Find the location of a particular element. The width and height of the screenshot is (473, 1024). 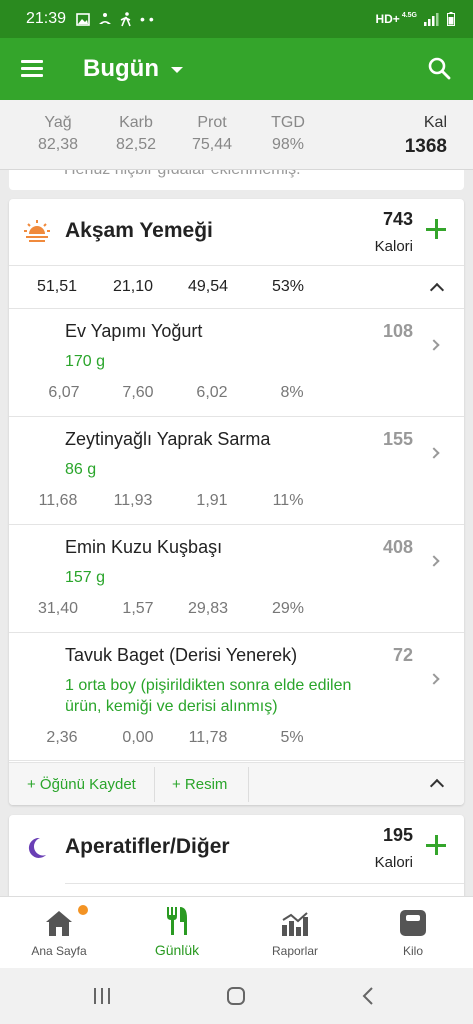

fork-knife-icon is located at coordinates (177, 921).